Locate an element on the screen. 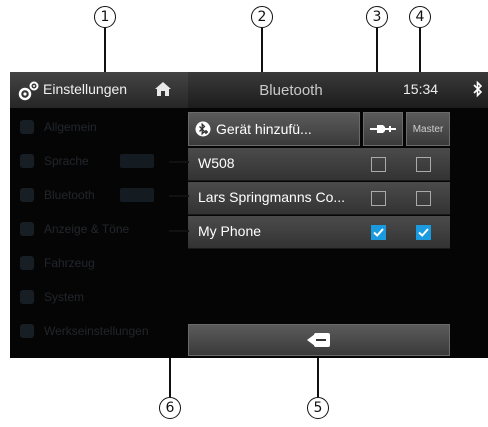 The width and height of the screenshot is (488, 427). gear-icon is located at coordinates (28, 91).